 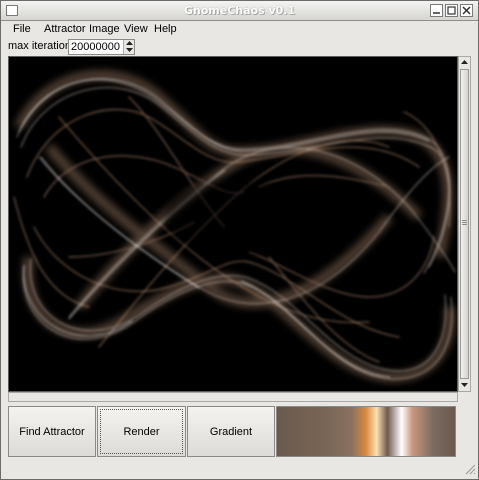 What do you see at coordinates (239, 30) in the screenshot?
I see `menu-bar: File Attractor Image View Help` at bounding box center [239, 30].